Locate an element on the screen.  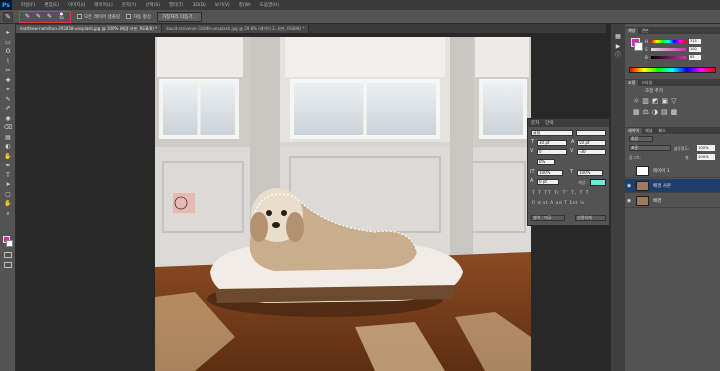
gradient-tool-icon: ▤ is located at coordinates (8, 138).